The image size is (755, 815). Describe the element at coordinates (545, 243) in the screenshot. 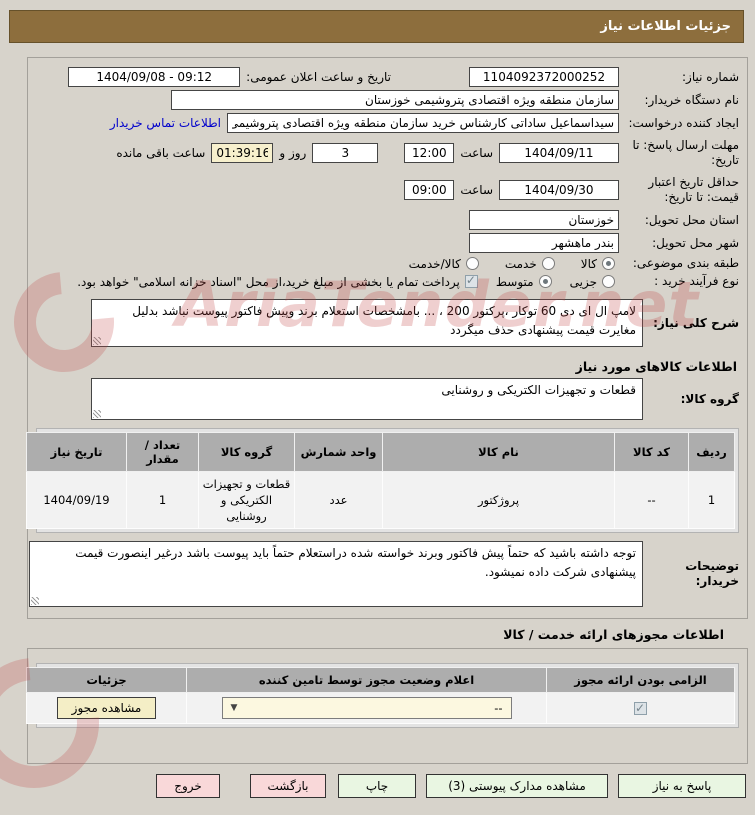

I see `city-field` at that location.